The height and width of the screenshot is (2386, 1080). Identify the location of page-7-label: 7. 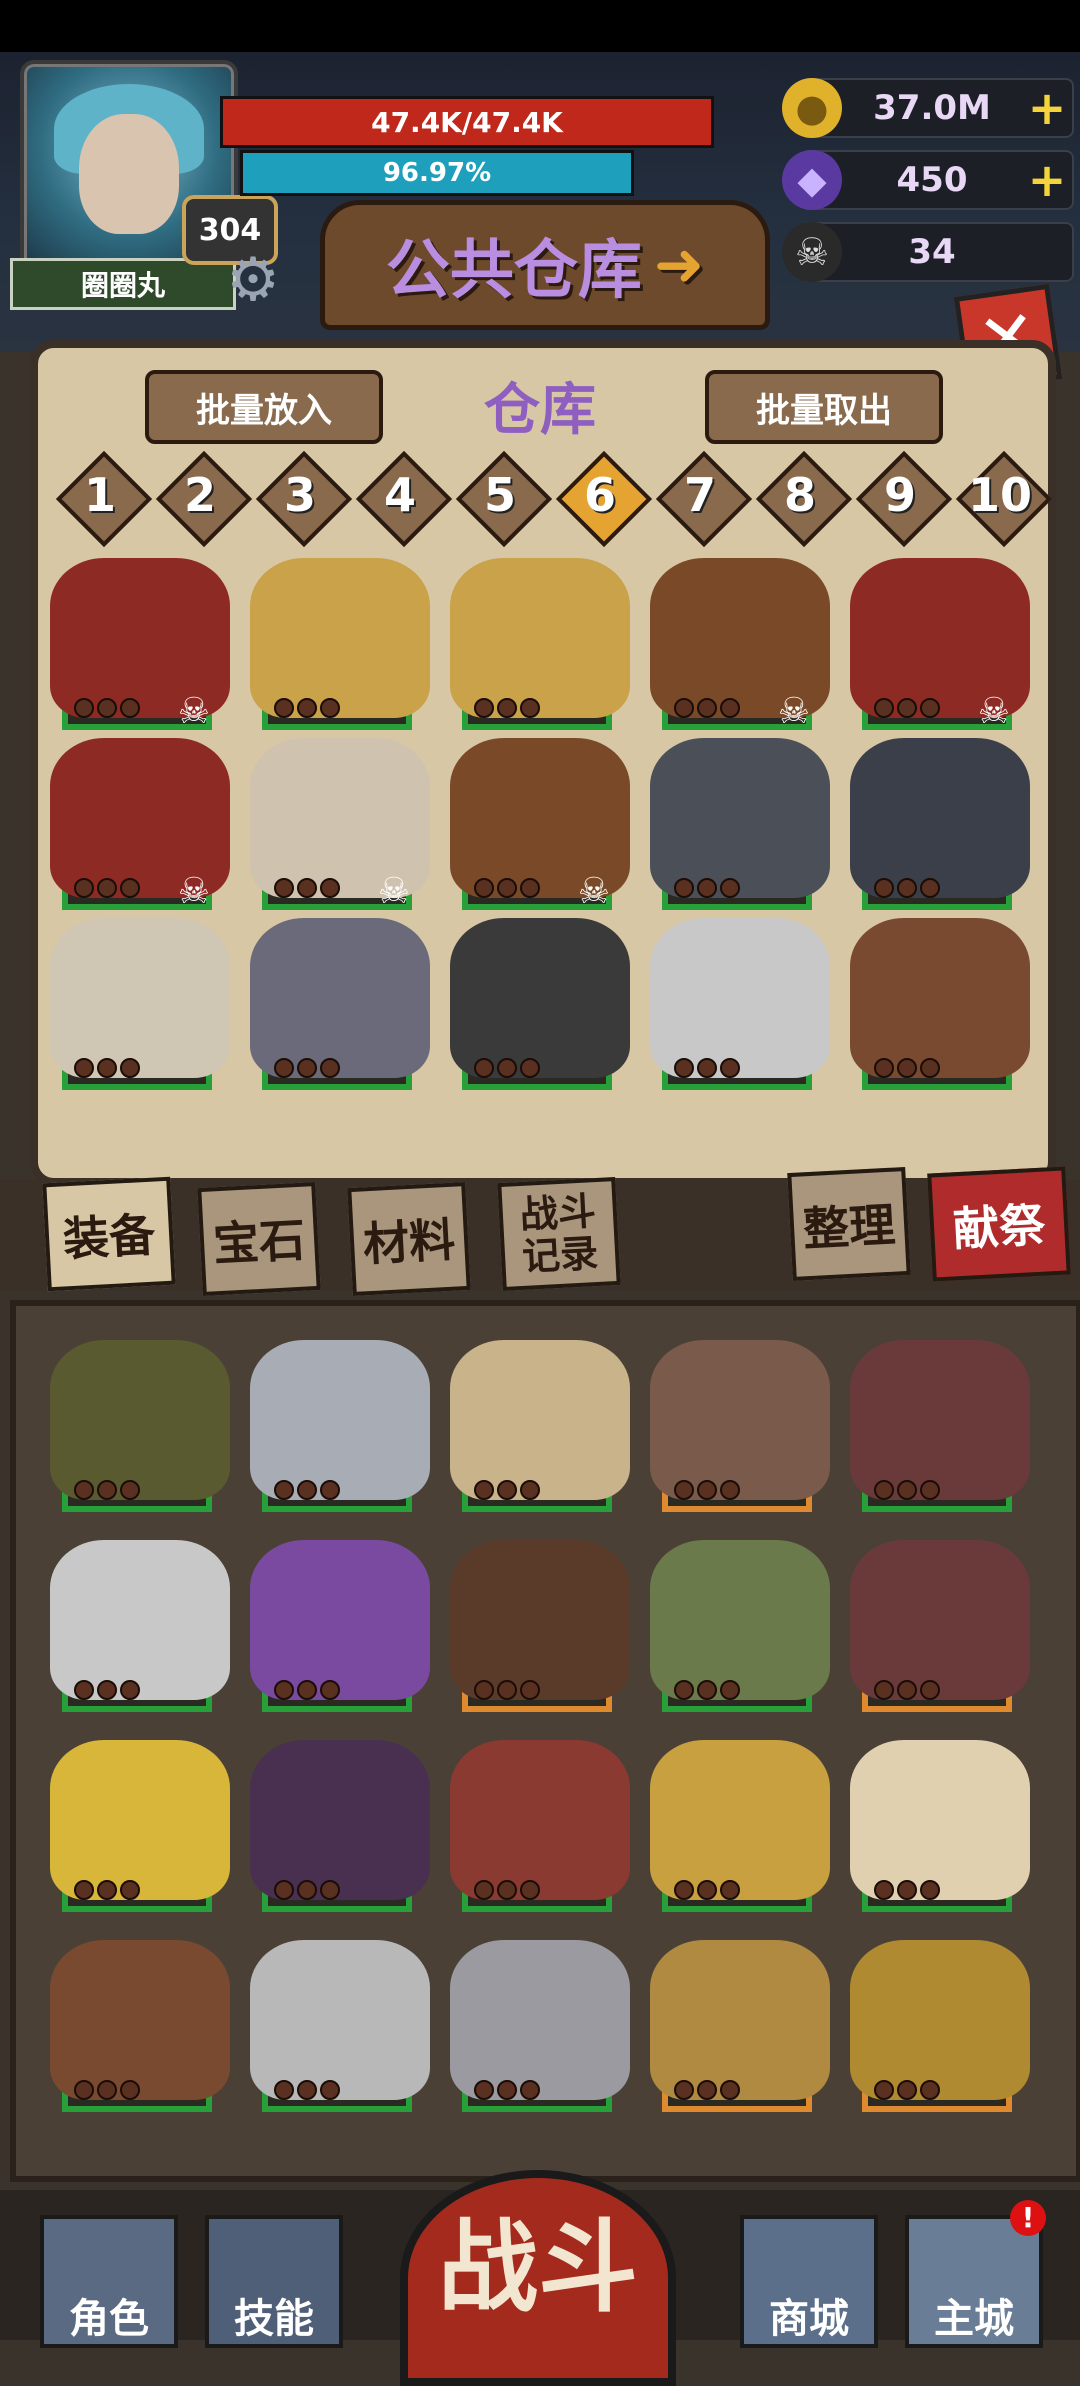
(700, 495).